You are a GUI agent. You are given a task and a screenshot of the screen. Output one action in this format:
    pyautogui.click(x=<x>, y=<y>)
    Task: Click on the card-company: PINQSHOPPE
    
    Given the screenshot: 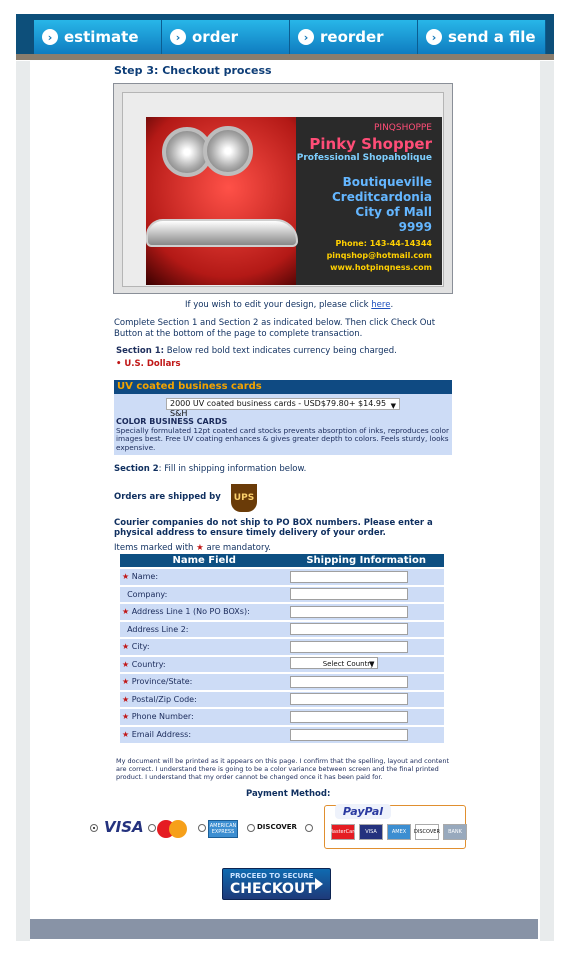 What is the action you would take?
    pyautogui.click(x=402, y=128)
    